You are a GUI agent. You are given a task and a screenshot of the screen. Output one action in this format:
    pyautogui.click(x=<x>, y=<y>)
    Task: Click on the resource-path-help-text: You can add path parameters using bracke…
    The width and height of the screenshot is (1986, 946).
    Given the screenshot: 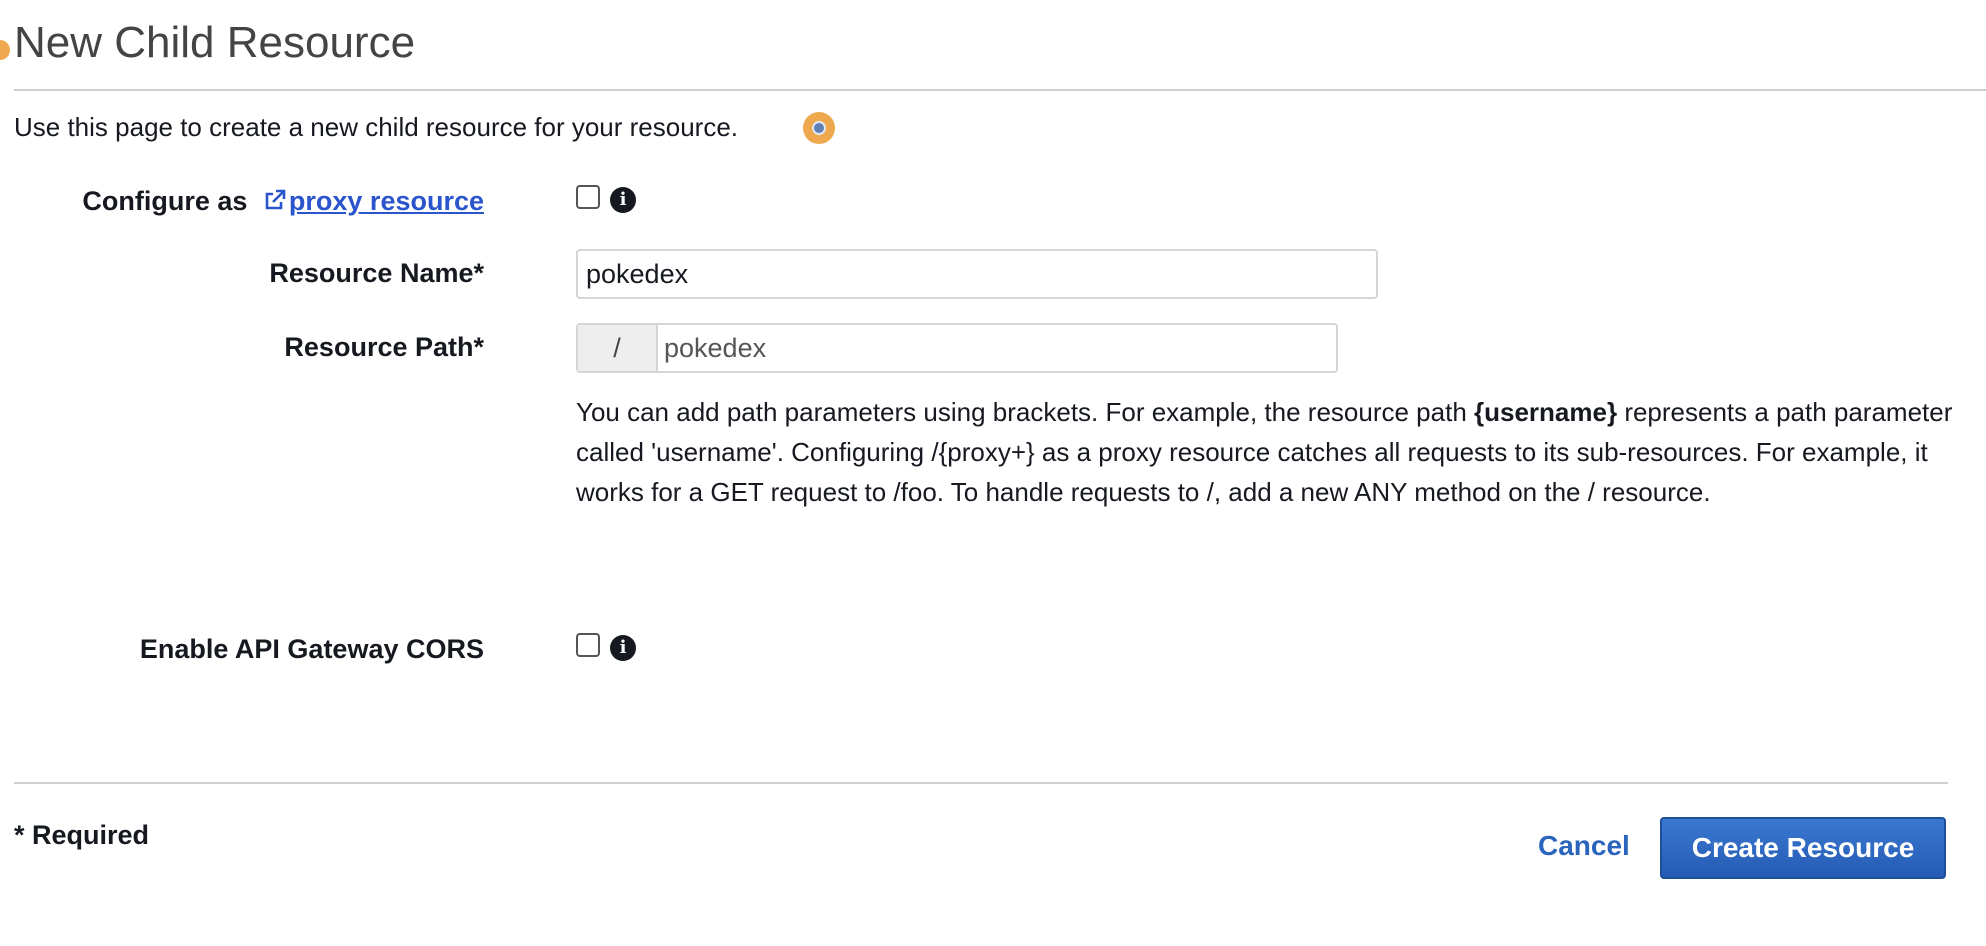 What is the action you would take?
    pyautogui.click(x=1266, y=452)
    